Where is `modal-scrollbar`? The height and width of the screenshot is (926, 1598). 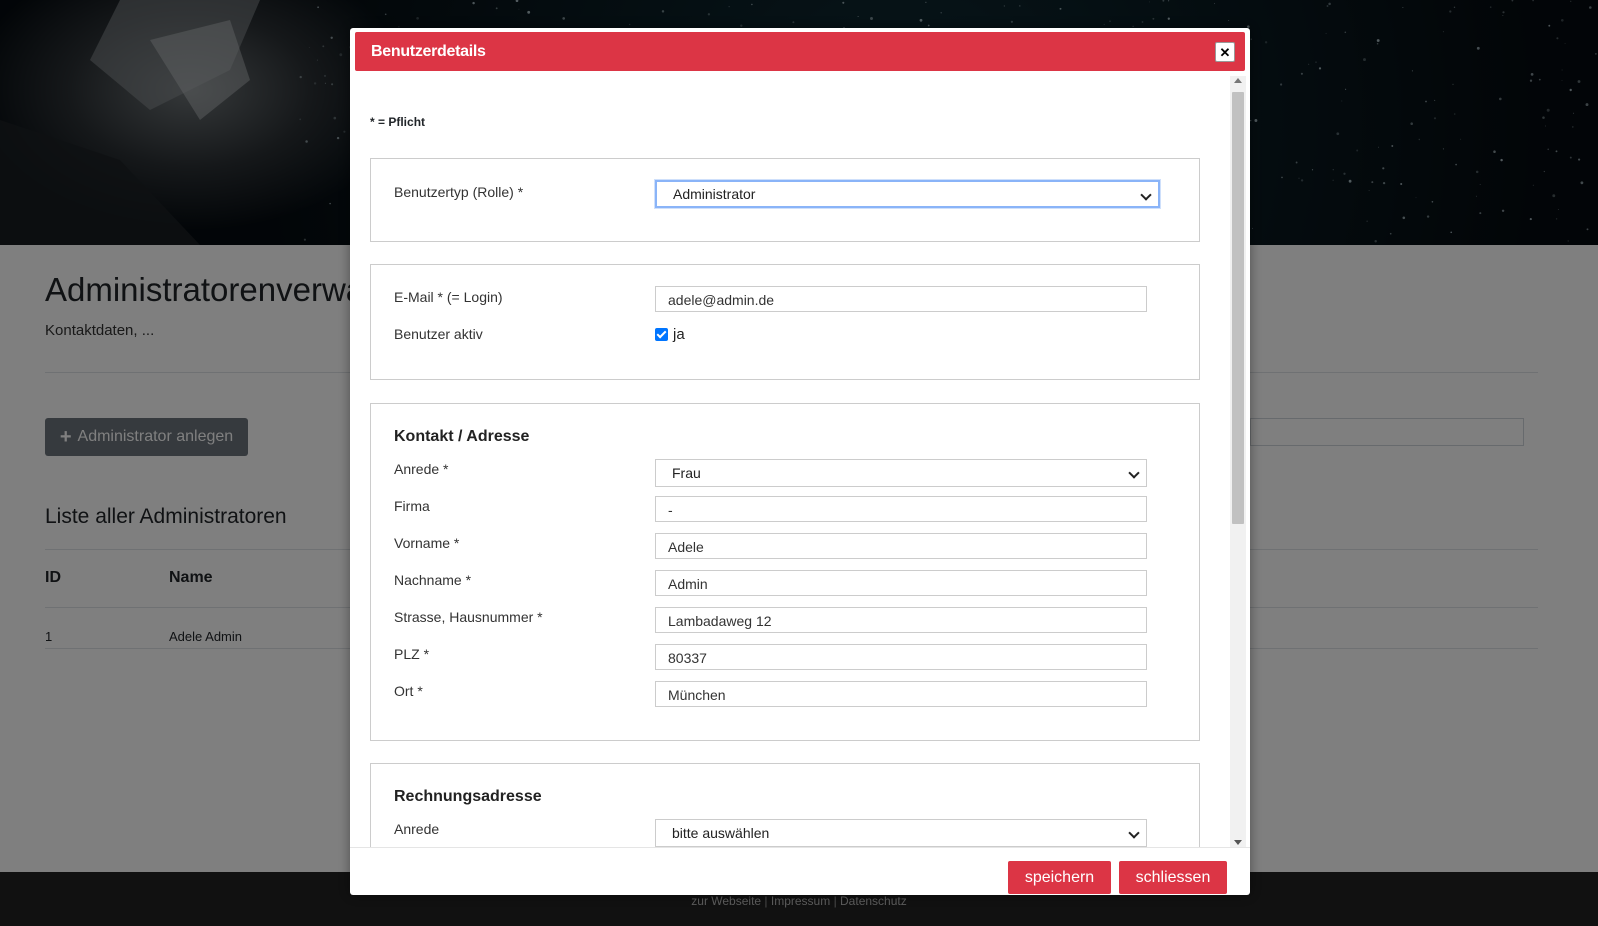
modal-scrollbar is located at coordinates (1238, 461).